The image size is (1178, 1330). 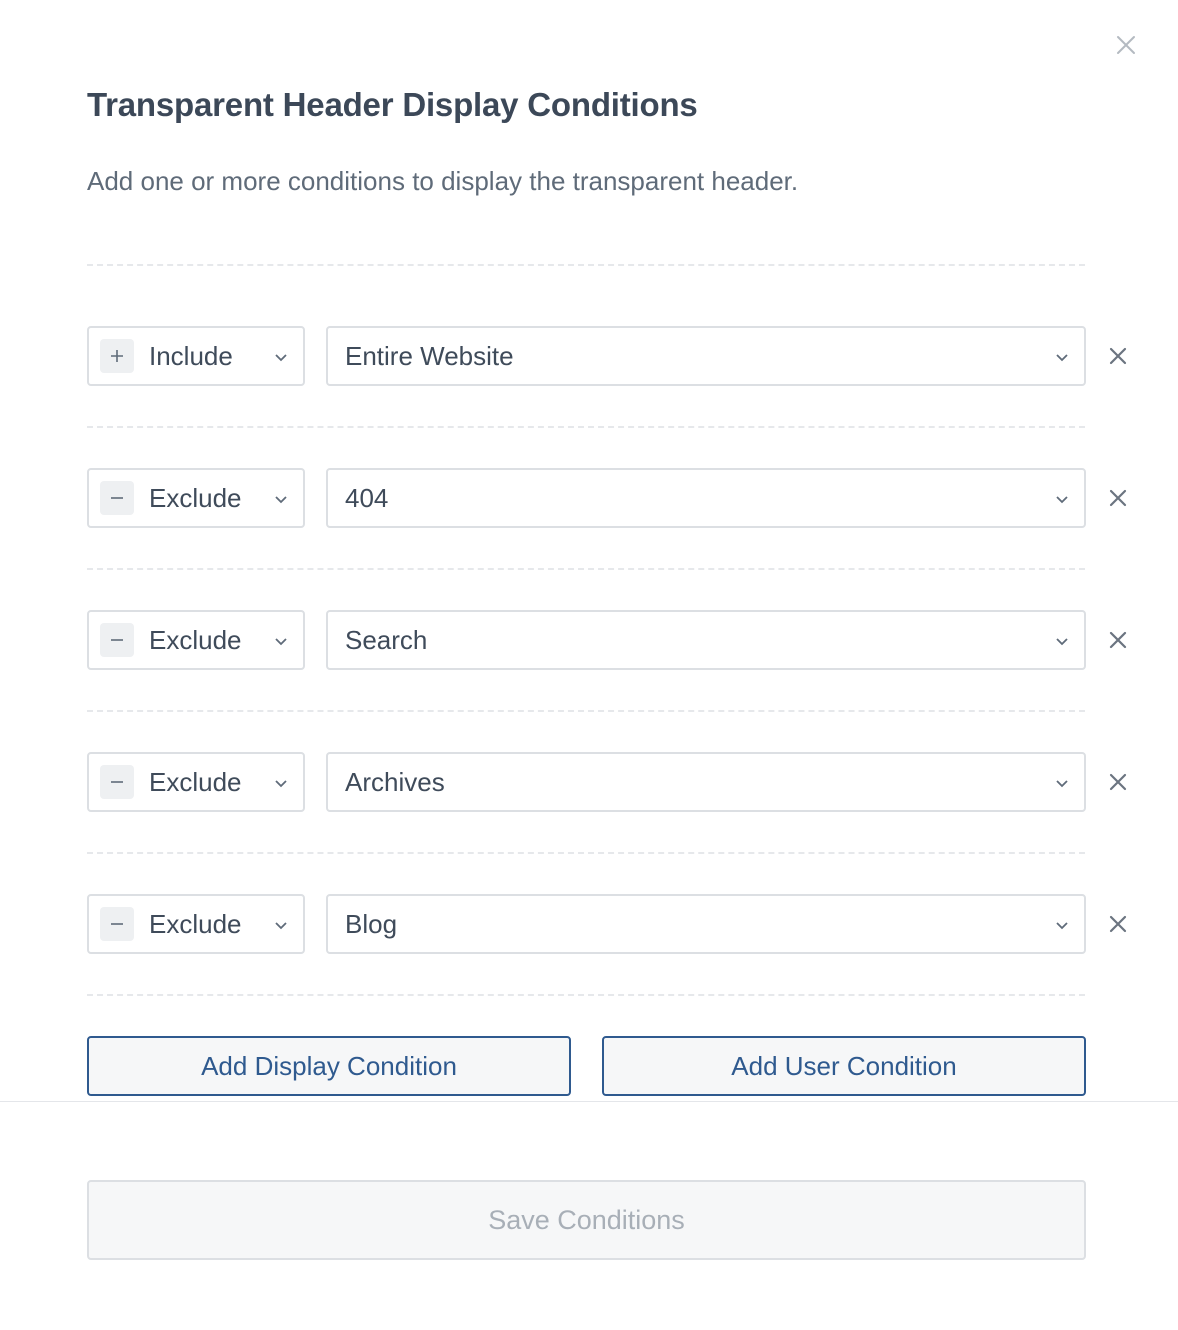 I want to click on save-conditions-button: Save Conditions, so click(x=586, y=1220).